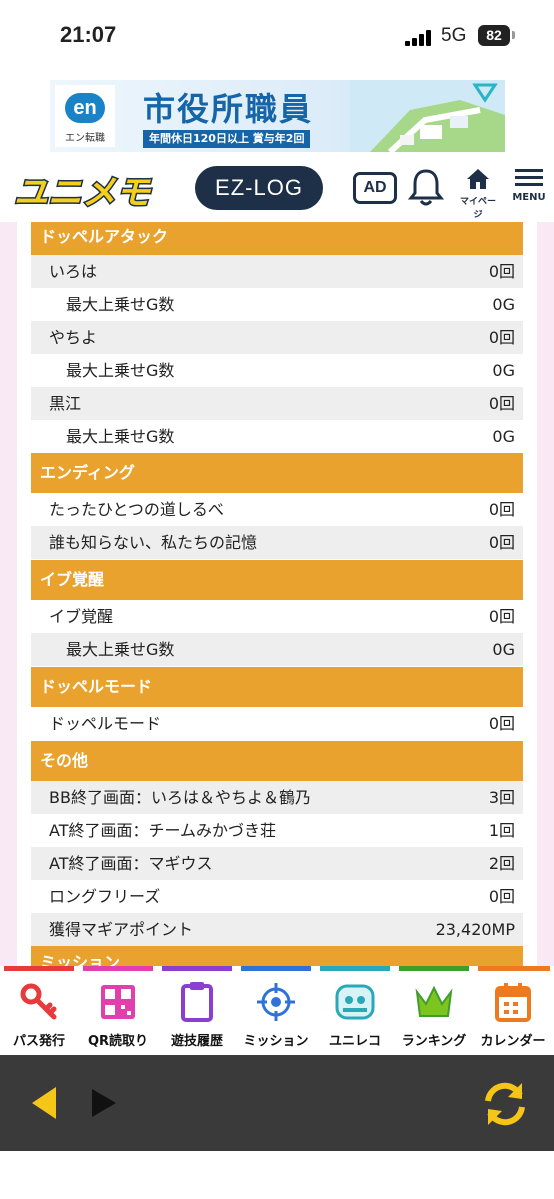  Describe the element at coordinates (475, 929) in the screenshot. I see `row-value: 23,420MP` at that location.